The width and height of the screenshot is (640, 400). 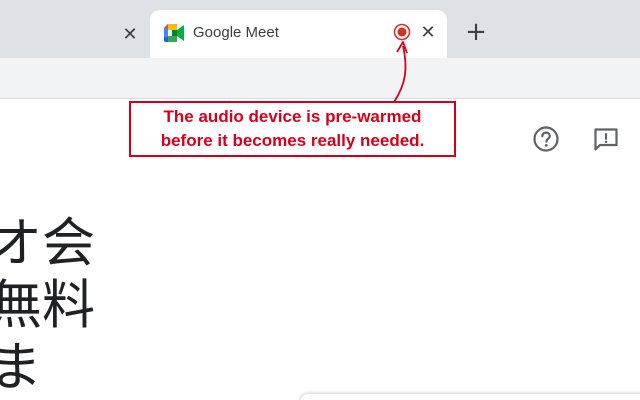 I want to click on hero-line-3: けま, so click(x=21, y=367).